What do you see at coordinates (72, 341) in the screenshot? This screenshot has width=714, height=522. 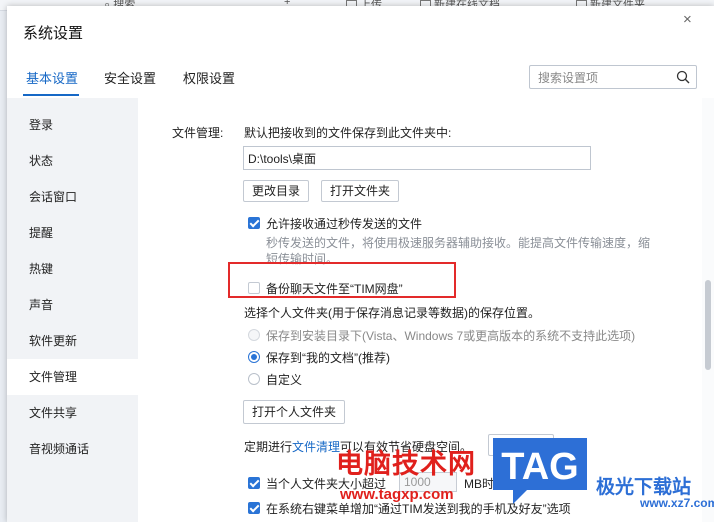 I see `sidebar-item-software-update: 软件更新` at bounding box center [72, 341].